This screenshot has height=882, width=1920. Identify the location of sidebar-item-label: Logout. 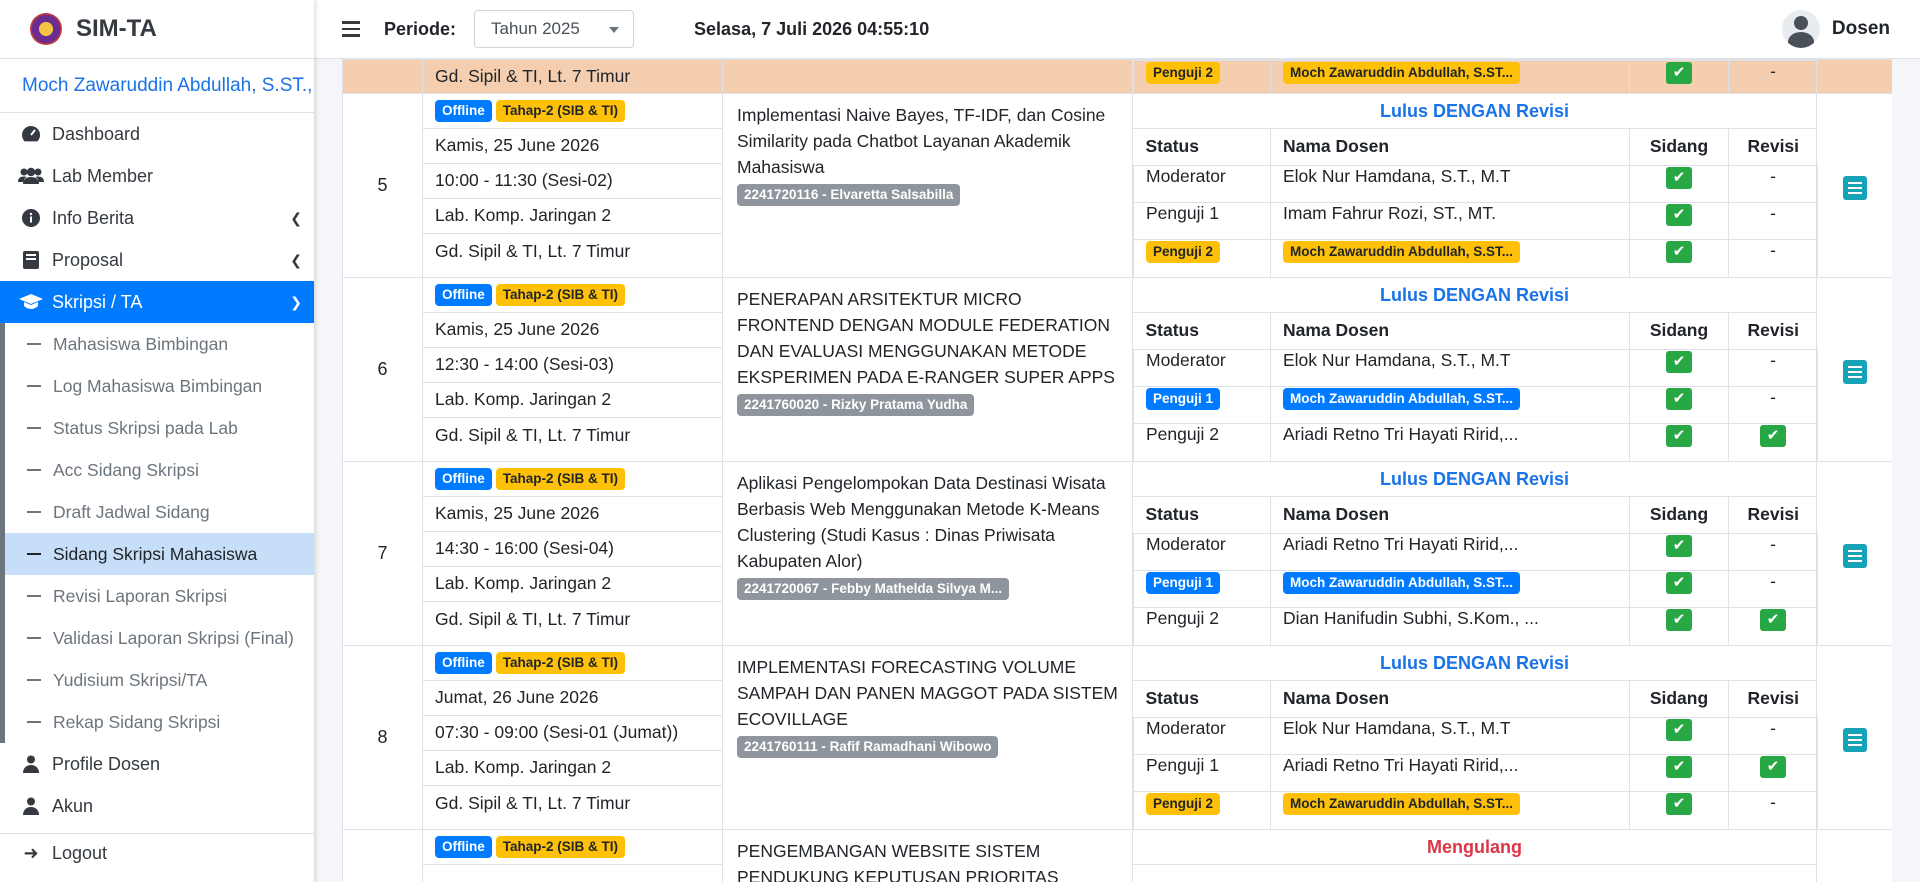
(80, 852).